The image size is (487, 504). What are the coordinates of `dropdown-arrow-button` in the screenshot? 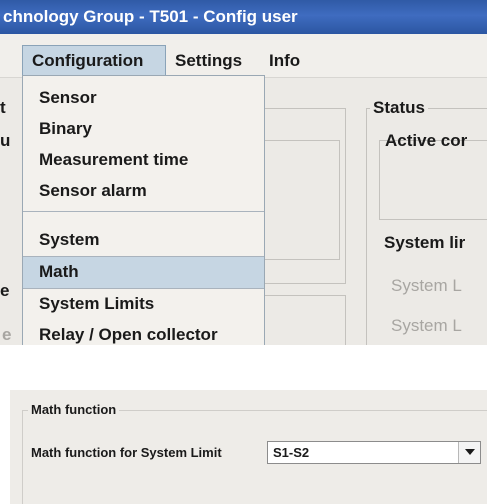 It's located at (469, 452).